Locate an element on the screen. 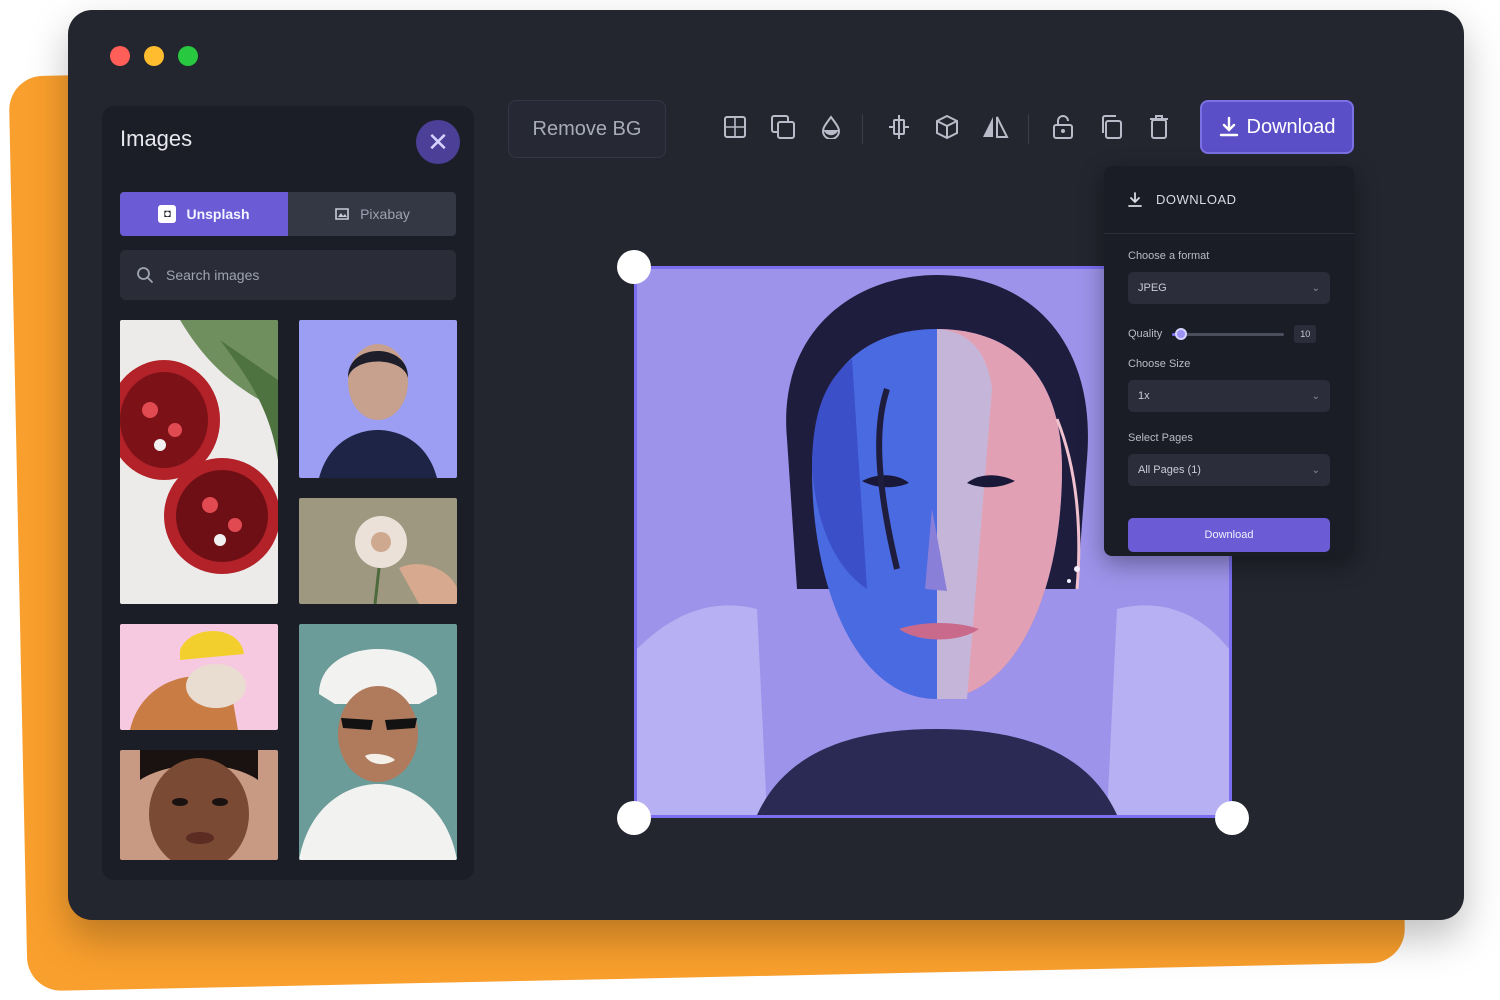  tab-label: Pixabay is located at coordinates (385, 214).